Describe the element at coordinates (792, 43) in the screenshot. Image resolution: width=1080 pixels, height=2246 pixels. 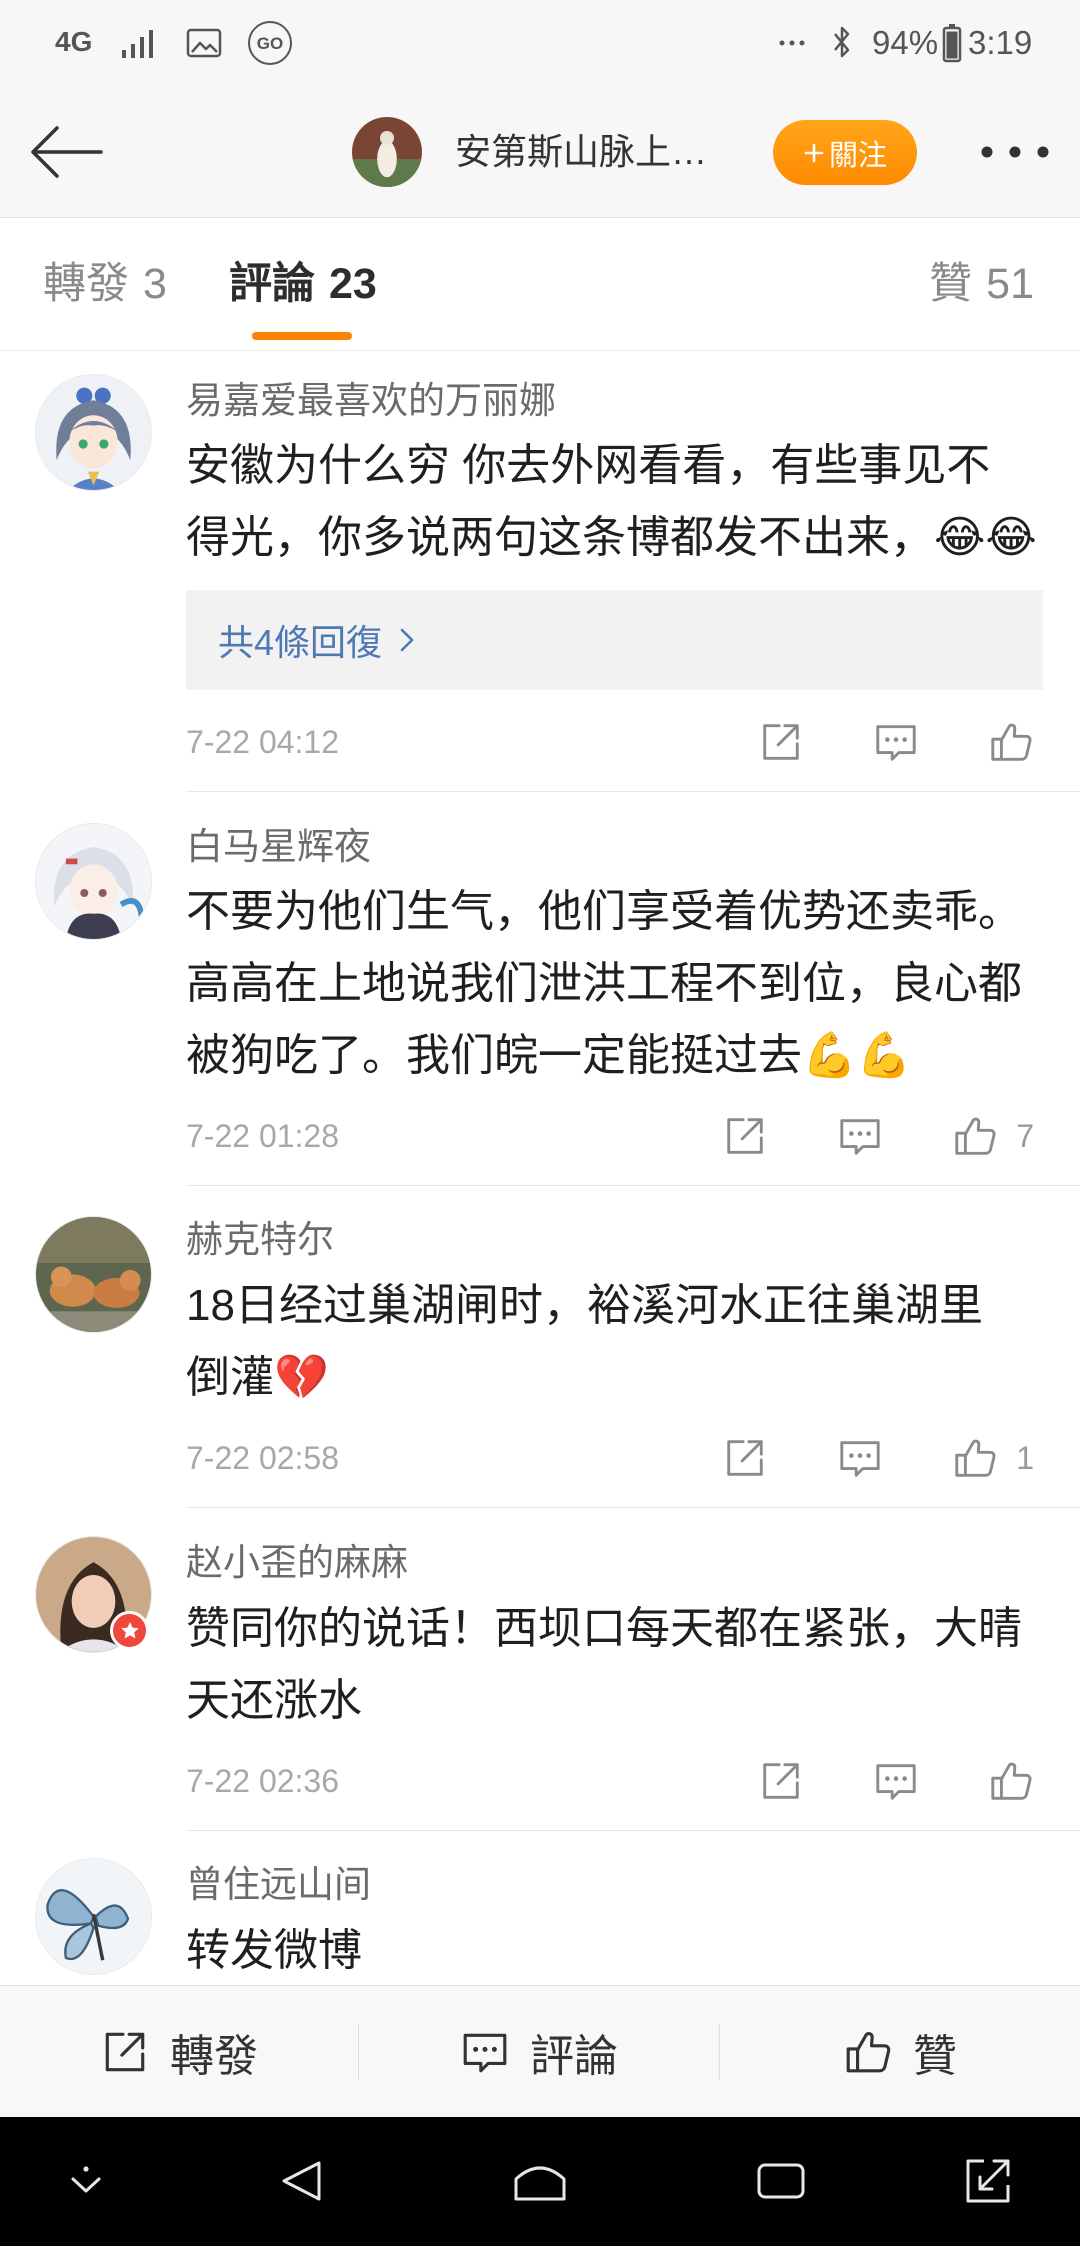
I see `more-notifications-icon` at that location.